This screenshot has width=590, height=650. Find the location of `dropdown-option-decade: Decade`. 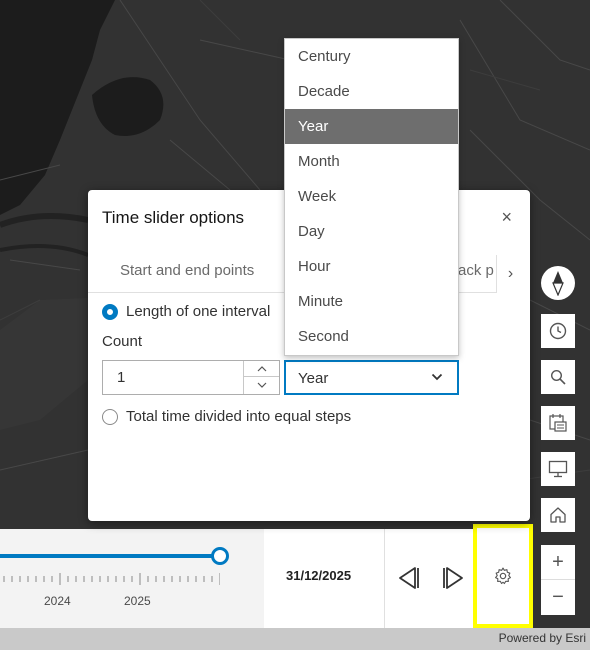

dropdown-option-decade: Decade is located at coordinates (371, 91).